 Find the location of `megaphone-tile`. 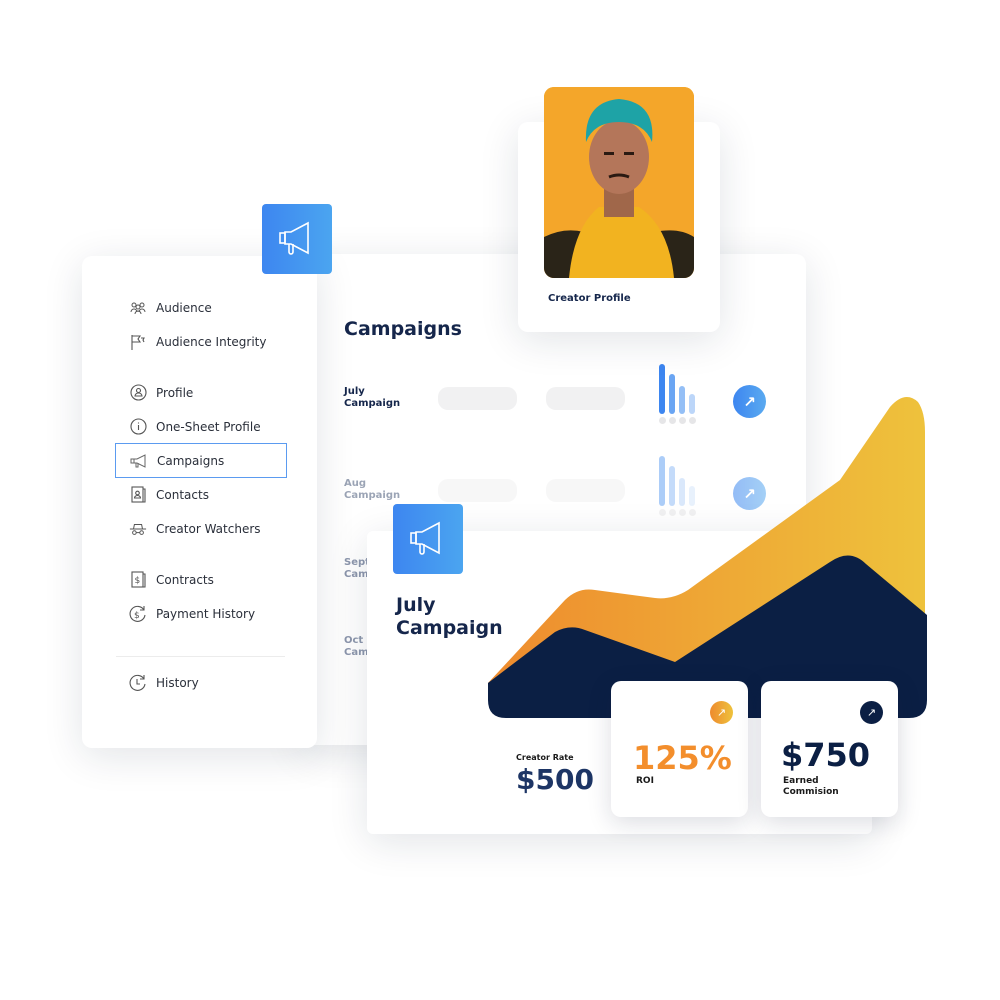

megaphone-tile is located at coordinates (428, 539).